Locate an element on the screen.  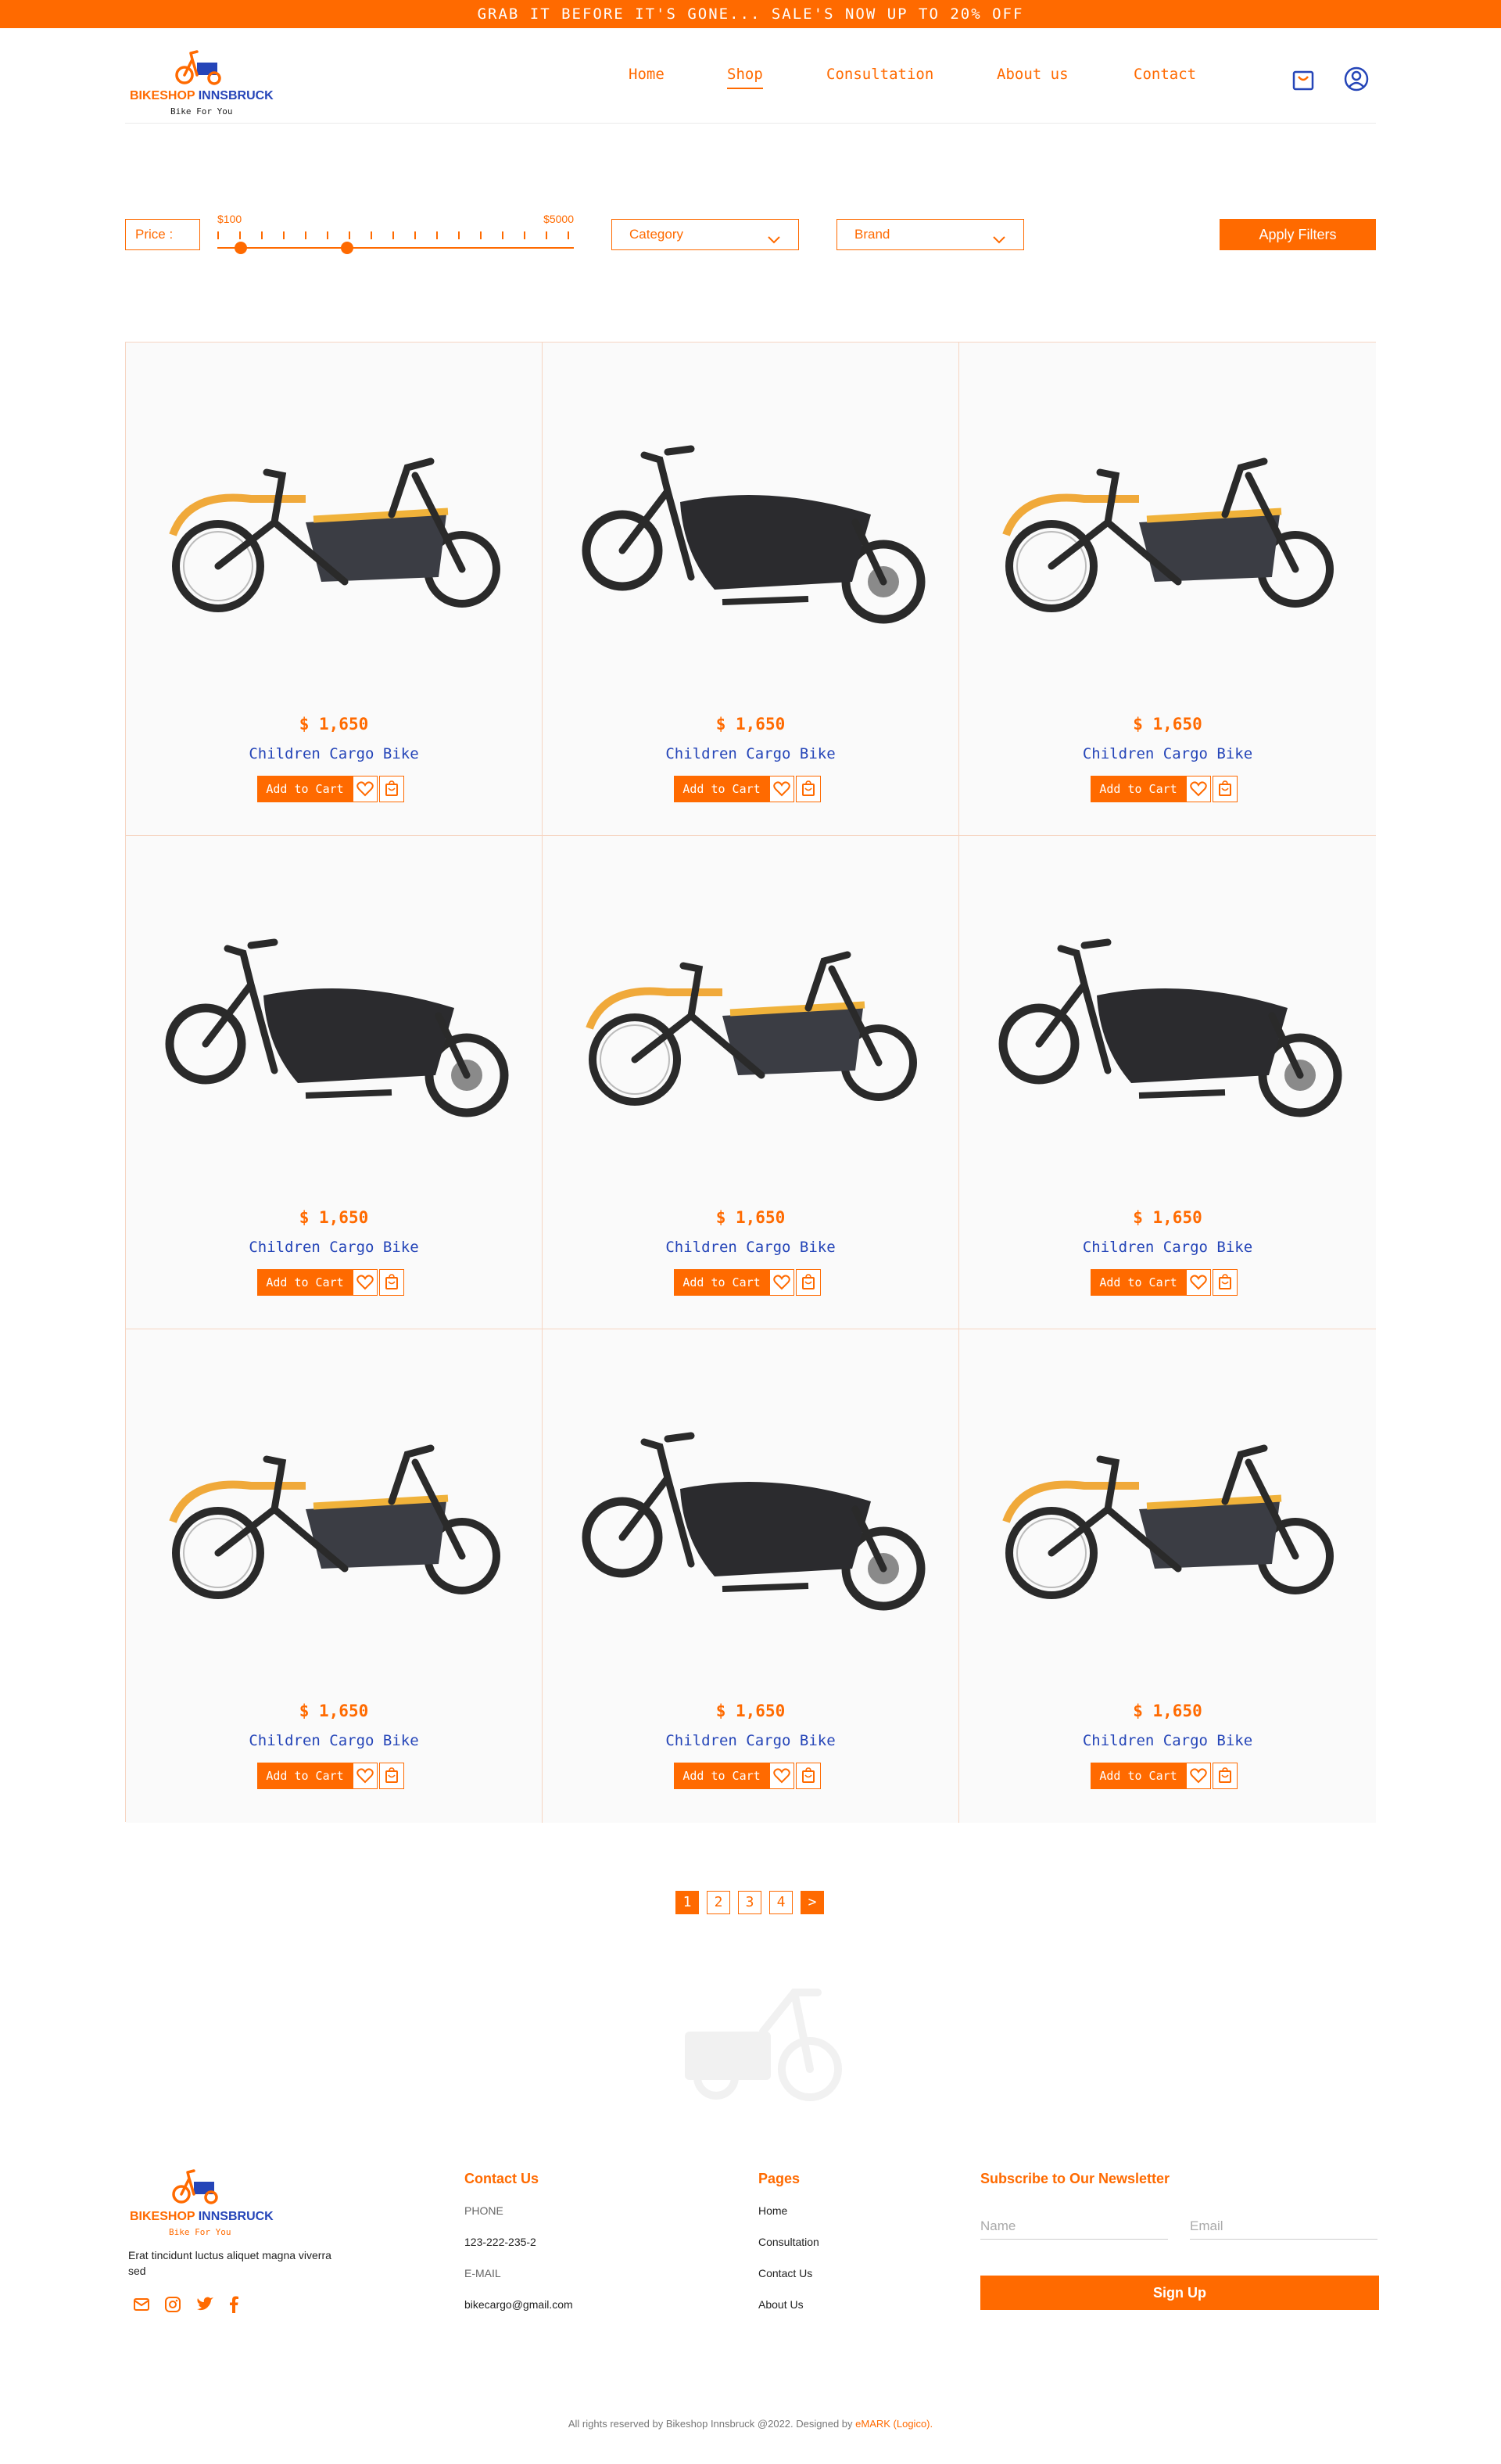
email-address: bikecargo@gmail.com is located at coordinates (518, 2312).